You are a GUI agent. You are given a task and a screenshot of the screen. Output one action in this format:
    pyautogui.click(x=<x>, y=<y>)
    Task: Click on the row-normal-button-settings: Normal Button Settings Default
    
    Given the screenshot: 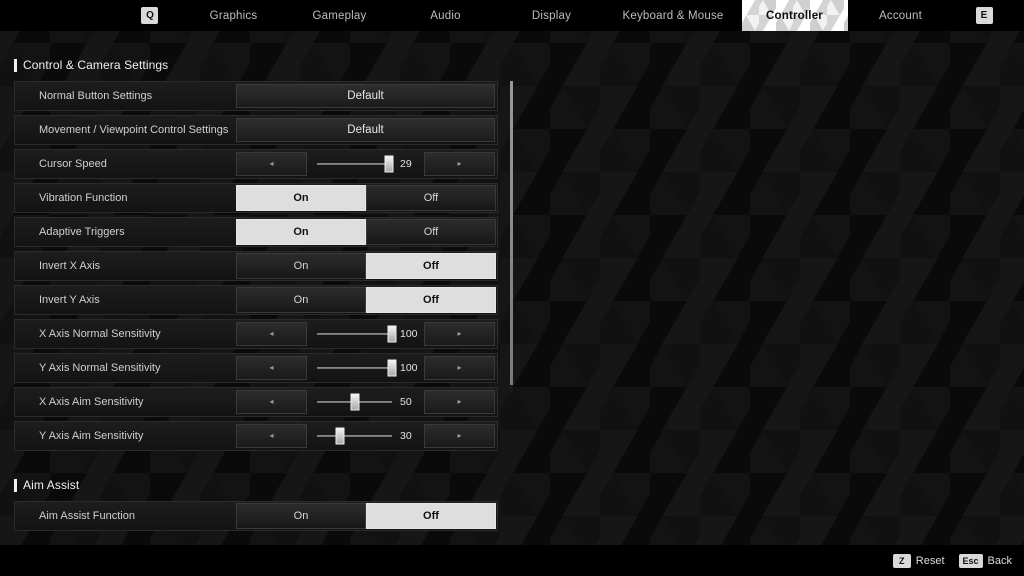 What is the action you would take?
    pyautogui.click(x=256, y=96)
    